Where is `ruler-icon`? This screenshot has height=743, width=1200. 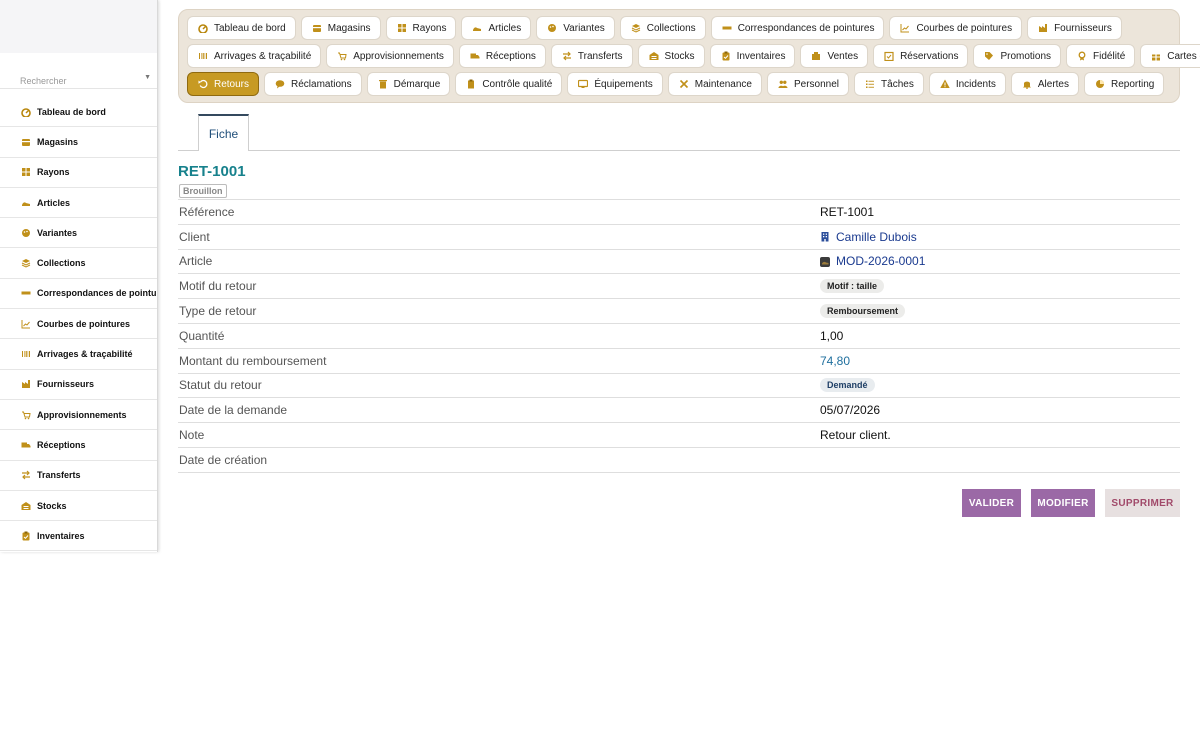 ruler-icon is located at coordinates (727, 28).